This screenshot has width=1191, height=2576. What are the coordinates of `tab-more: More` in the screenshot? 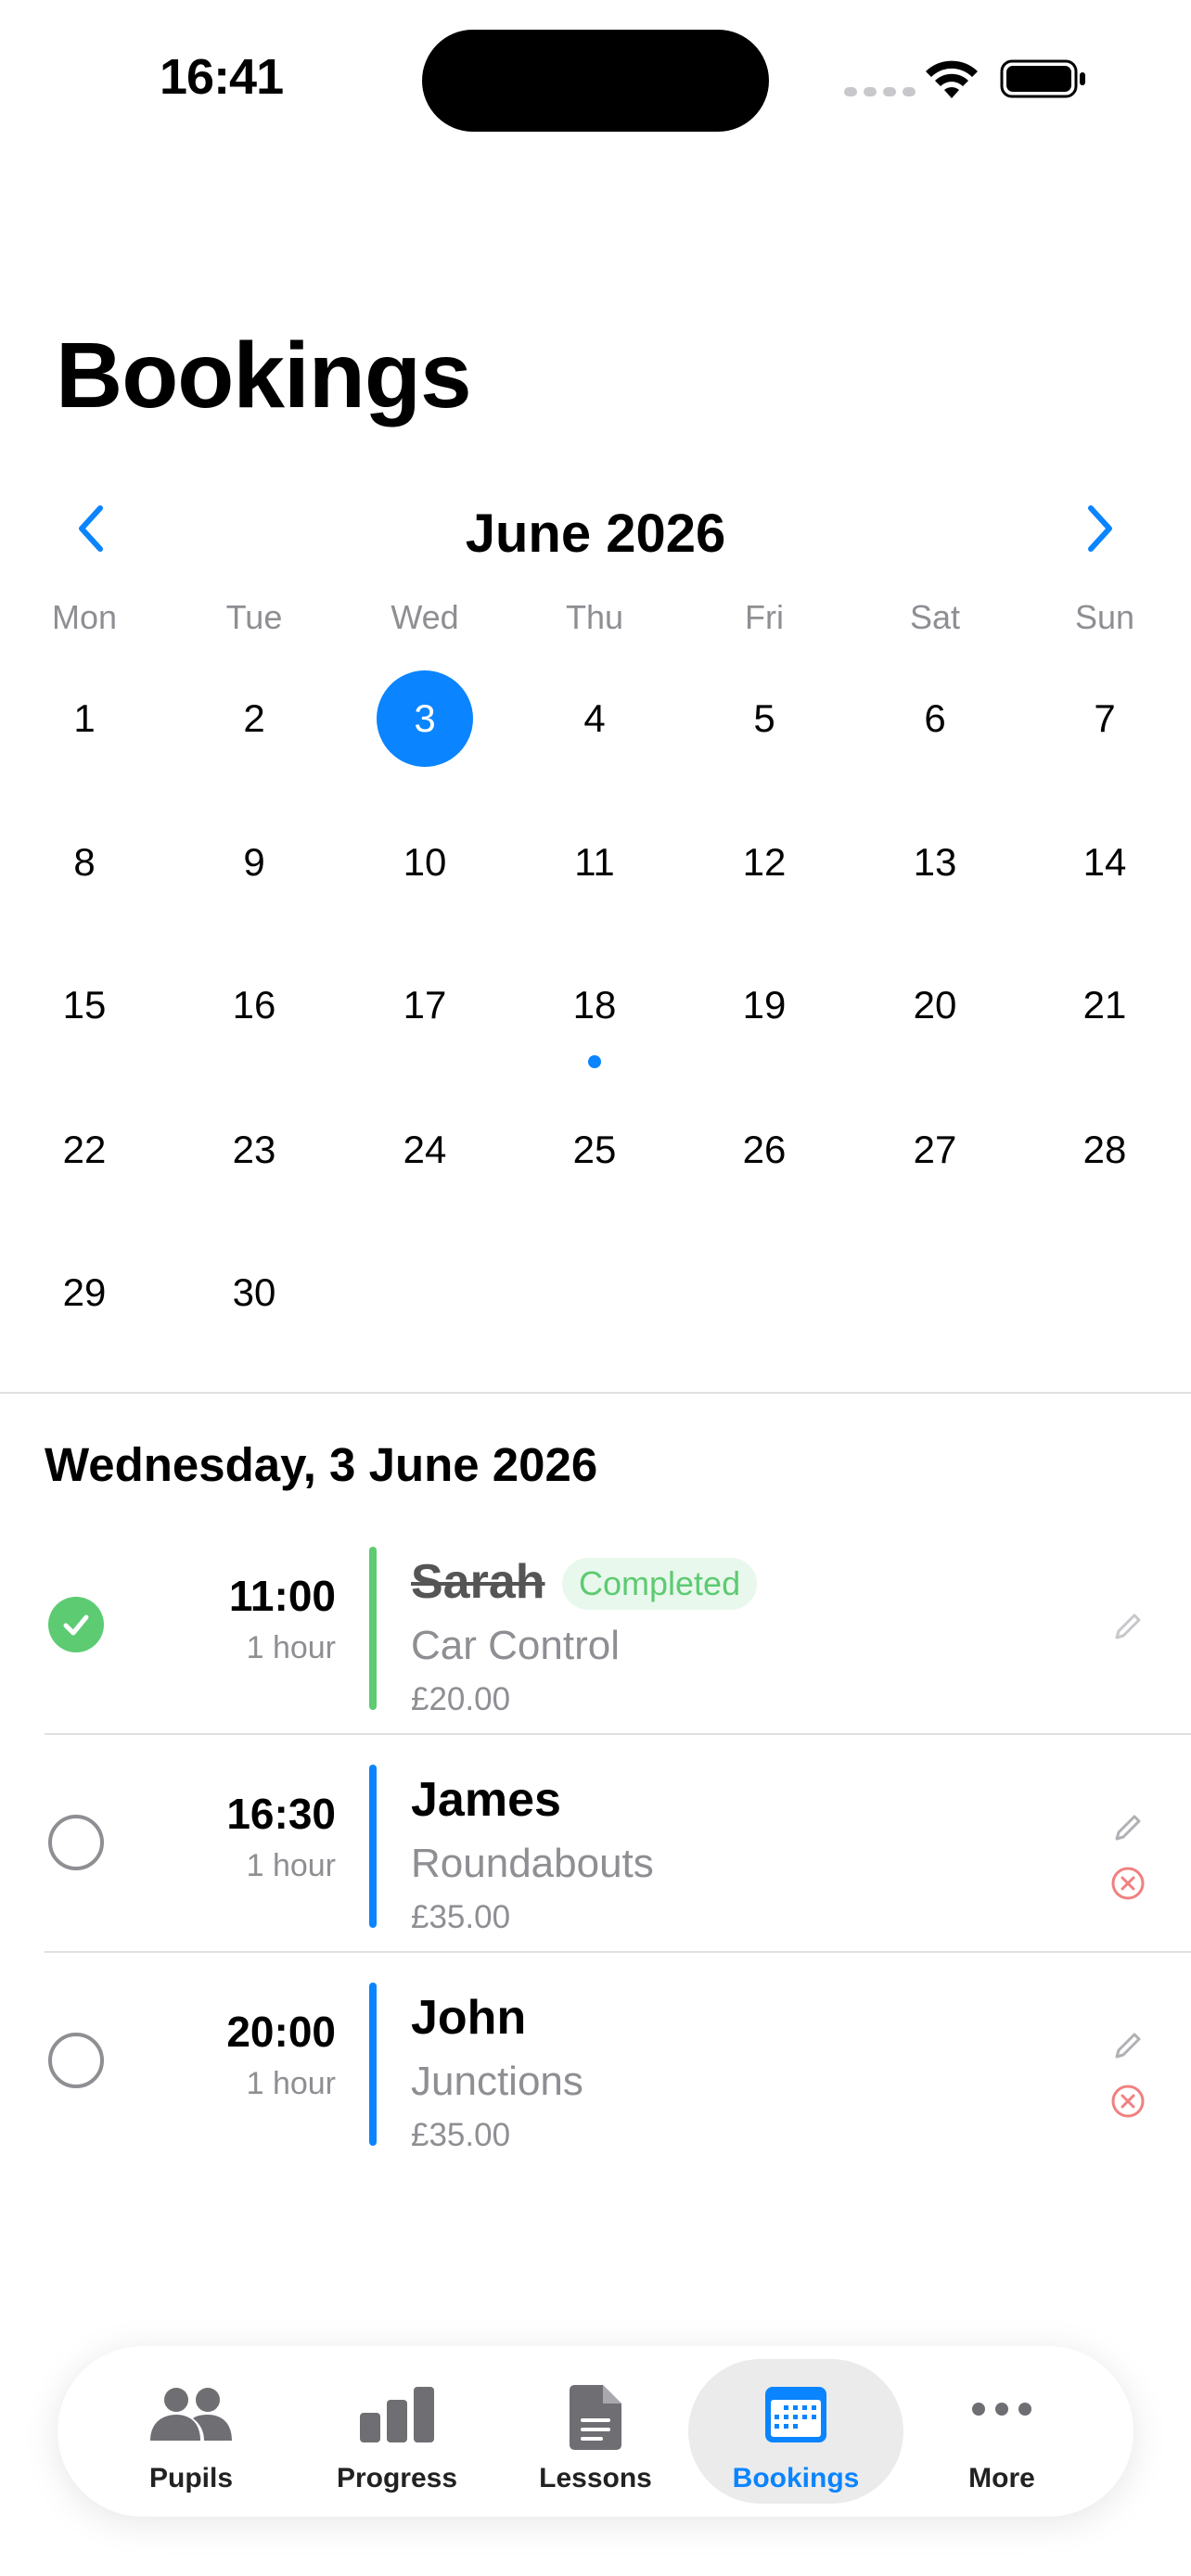 It's located at (1001, 2432).